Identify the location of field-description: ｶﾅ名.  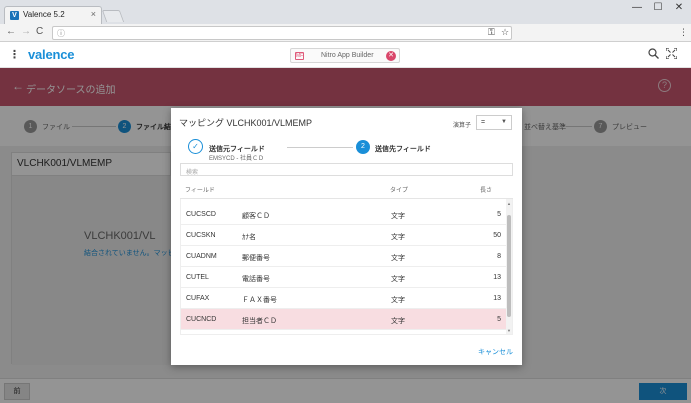
(249, 237).